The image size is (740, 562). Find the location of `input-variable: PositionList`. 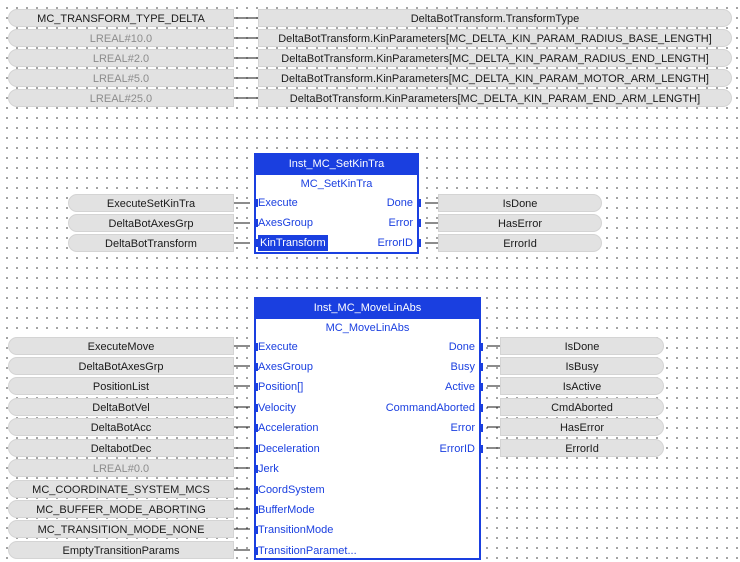

input-variable: PositionList is located at coordinates (121, 386).